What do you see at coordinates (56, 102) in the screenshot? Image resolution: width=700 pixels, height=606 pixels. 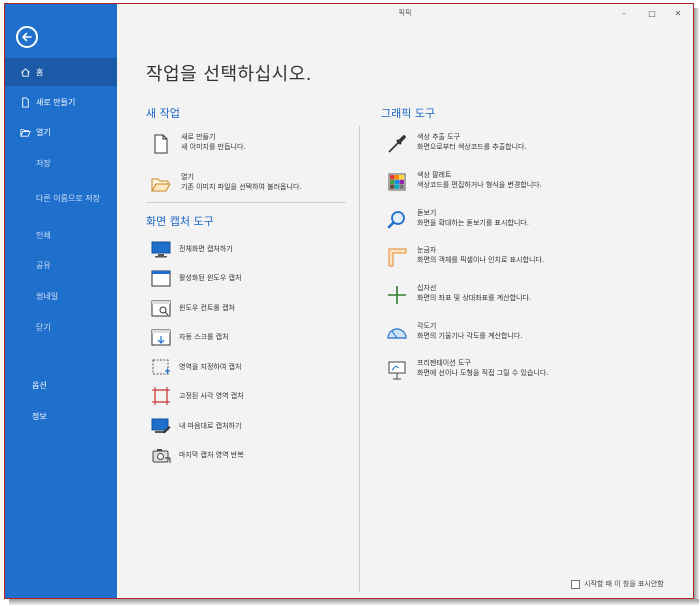 I see `sidebar-item-label: 새로 만들기` at bounding box center [56, 102].